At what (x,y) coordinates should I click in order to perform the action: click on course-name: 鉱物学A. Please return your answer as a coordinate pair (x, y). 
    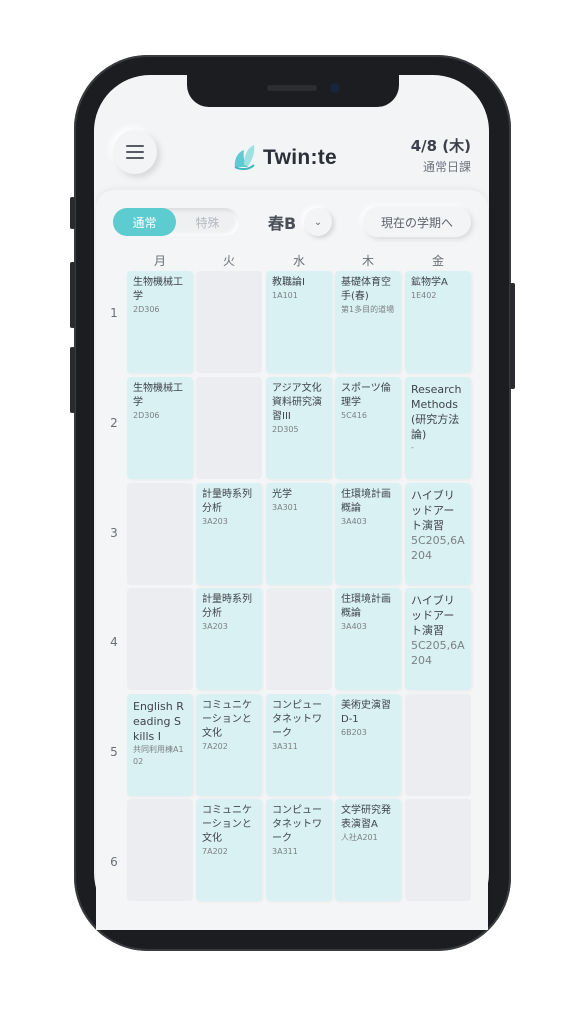
    Looking at the image, I should click on (429, 282).